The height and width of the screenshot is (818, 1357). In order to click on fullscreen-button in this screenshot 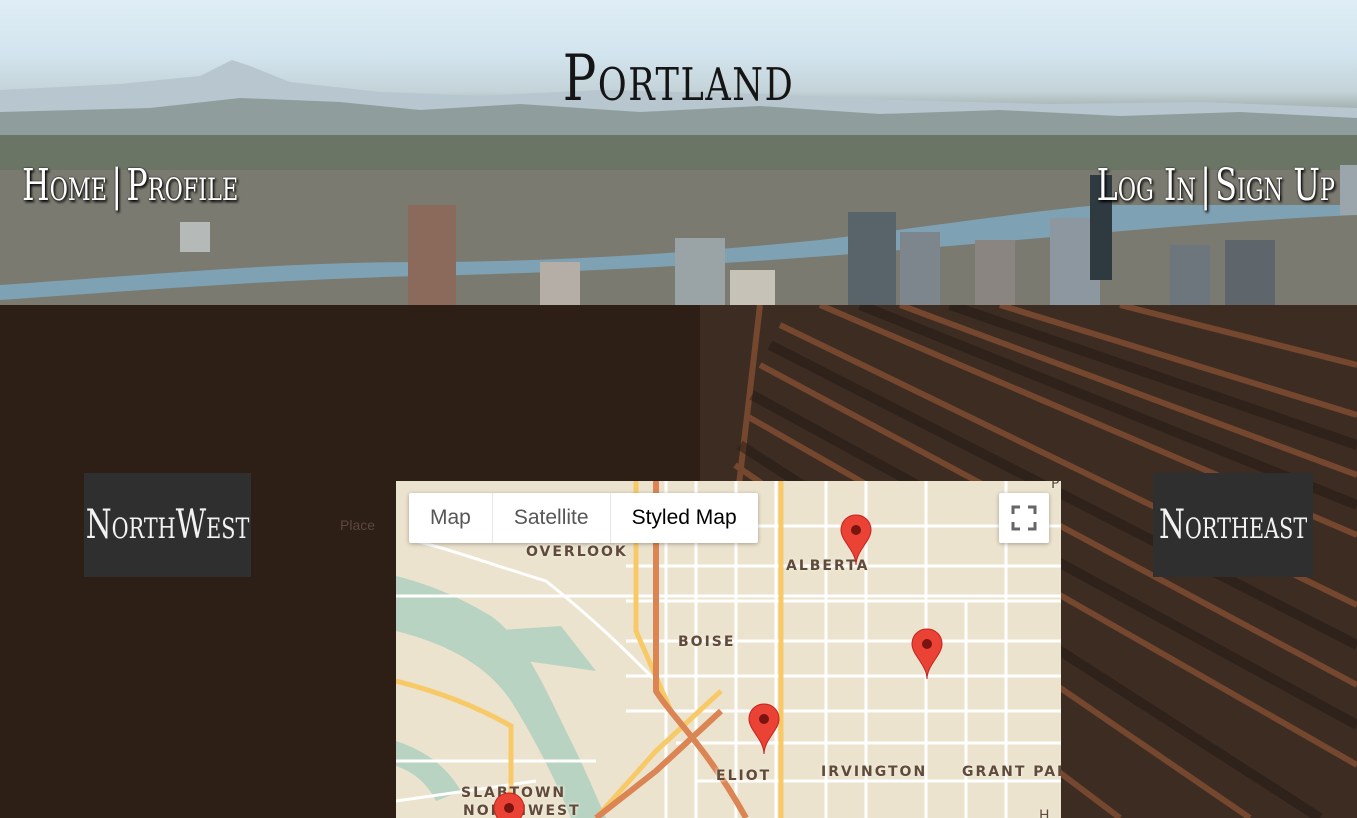, I will do `click(1024, 518)`.